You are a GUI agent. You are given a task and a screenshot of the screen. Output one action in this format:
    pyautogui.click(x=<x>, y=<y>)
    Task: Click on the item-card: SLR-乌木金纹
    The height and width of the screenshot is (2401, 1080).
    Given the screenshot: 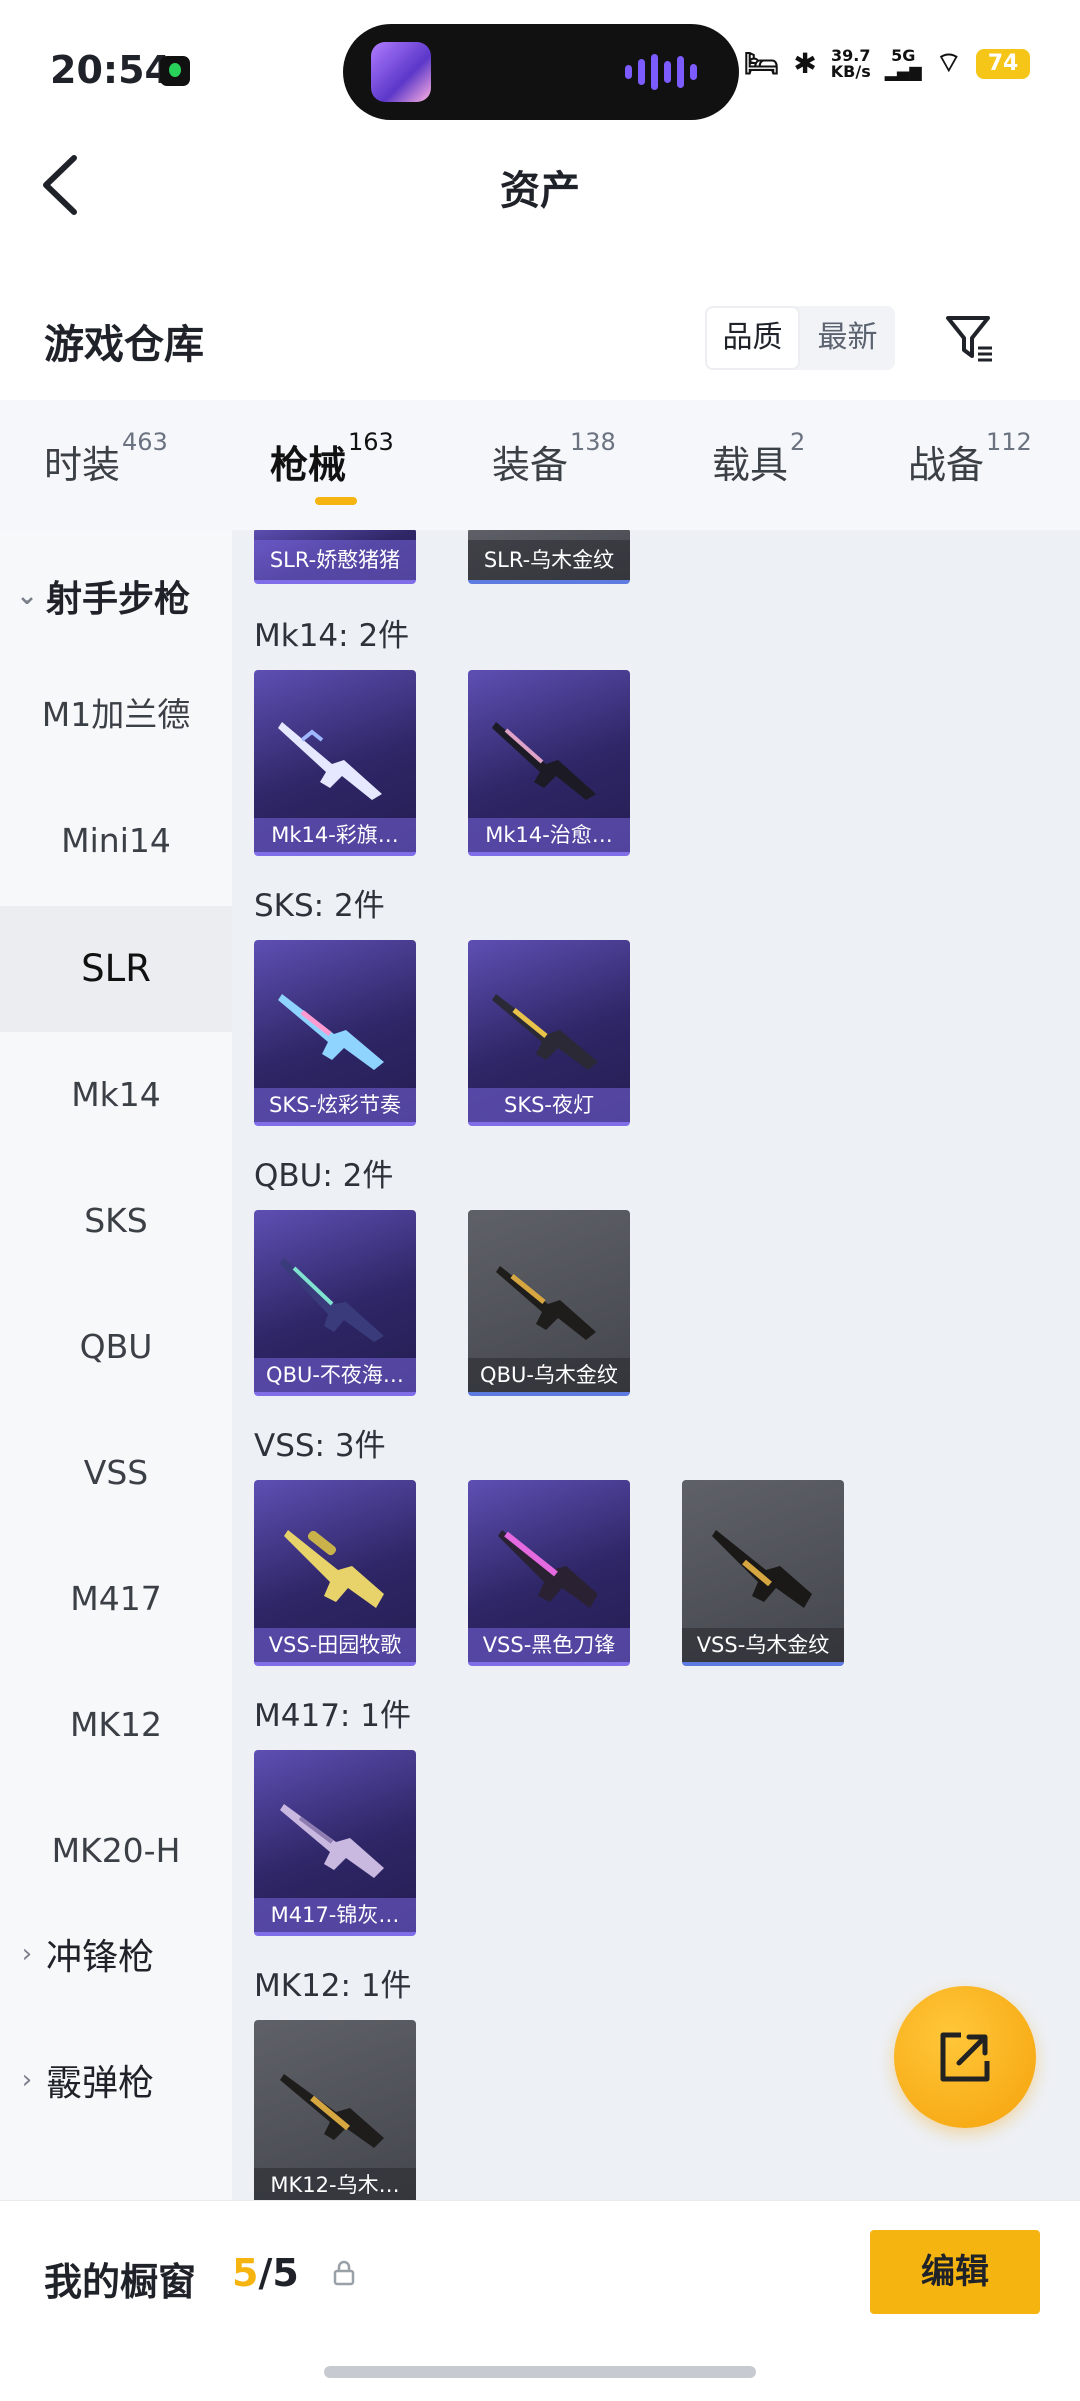 What is the action you would take?
    pyautogui.click(x=549, y=557)
    